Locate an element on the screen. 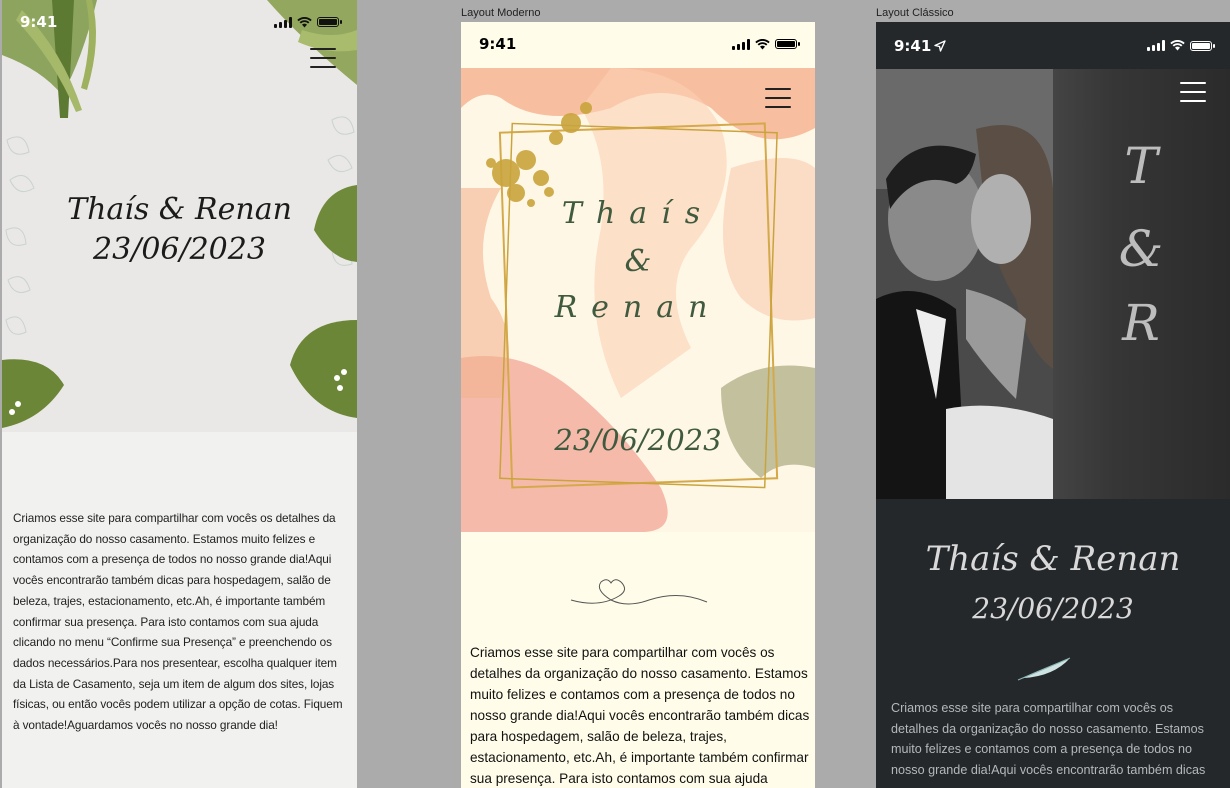 This screenshot has height=788, width=1230. monogram-panel is located at coordinates (1141, 284).